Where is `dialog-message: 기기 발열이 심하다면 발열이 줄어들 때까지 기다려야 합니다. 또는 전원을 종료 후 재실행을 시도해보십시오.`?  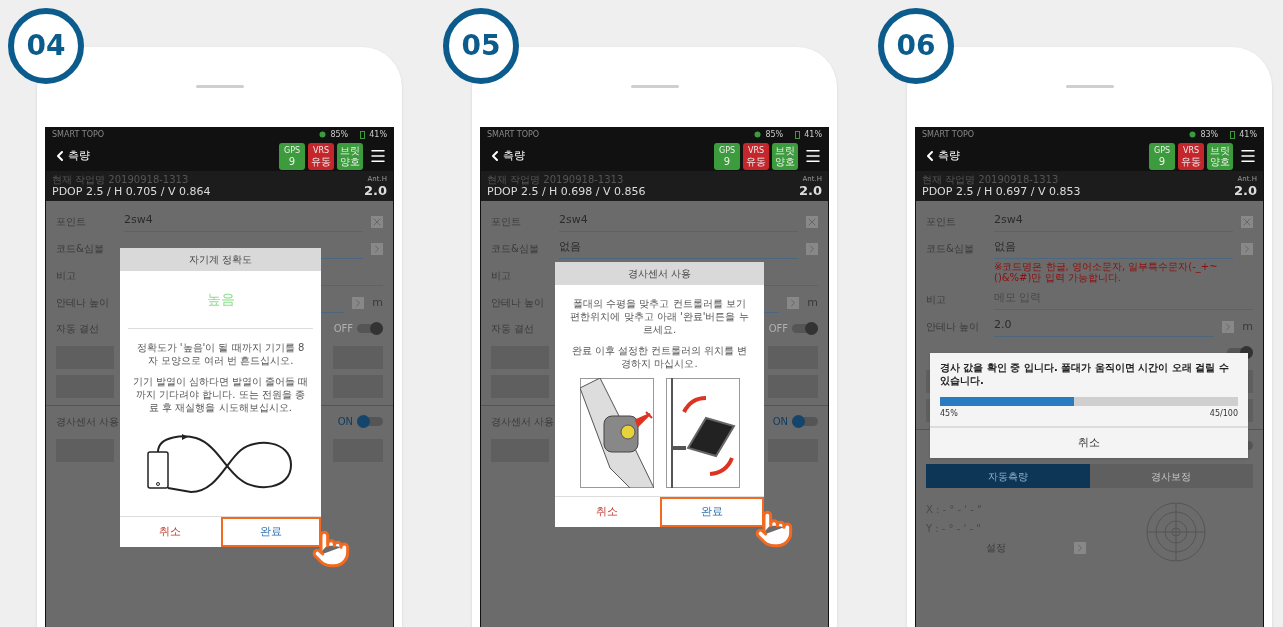 dialog-message: 기기 발열이 심하다면 발열이 줄어들 때까지 기다려야 합니다. 또는 전원을 종료 후 재실행을 시도해보십시오. is located at coordinates (220, 394).